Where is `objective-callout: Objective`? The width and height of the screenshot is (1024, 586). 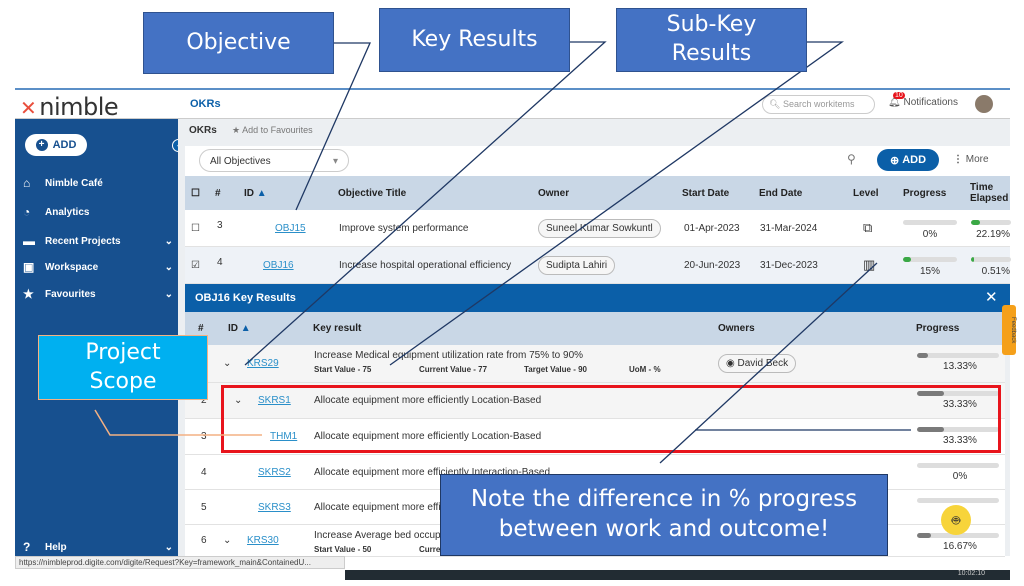 objective-callout: Objective is located at coordinates (238, 43).